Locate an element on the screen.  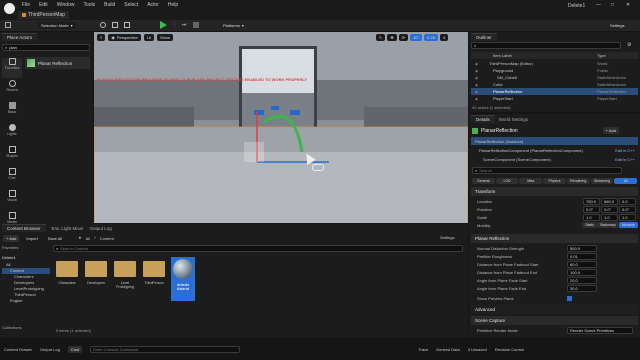
details-search: ⌕ Search is located at coordinates (547, 170).